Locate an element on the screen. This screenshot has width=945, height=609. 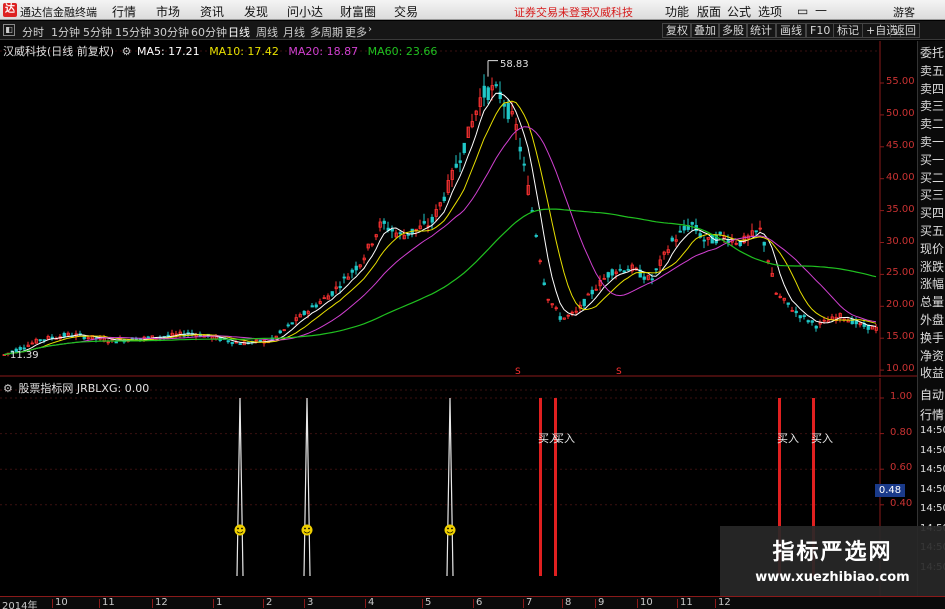
period-1min: 1分钟 is located at coordinates (65, 32).